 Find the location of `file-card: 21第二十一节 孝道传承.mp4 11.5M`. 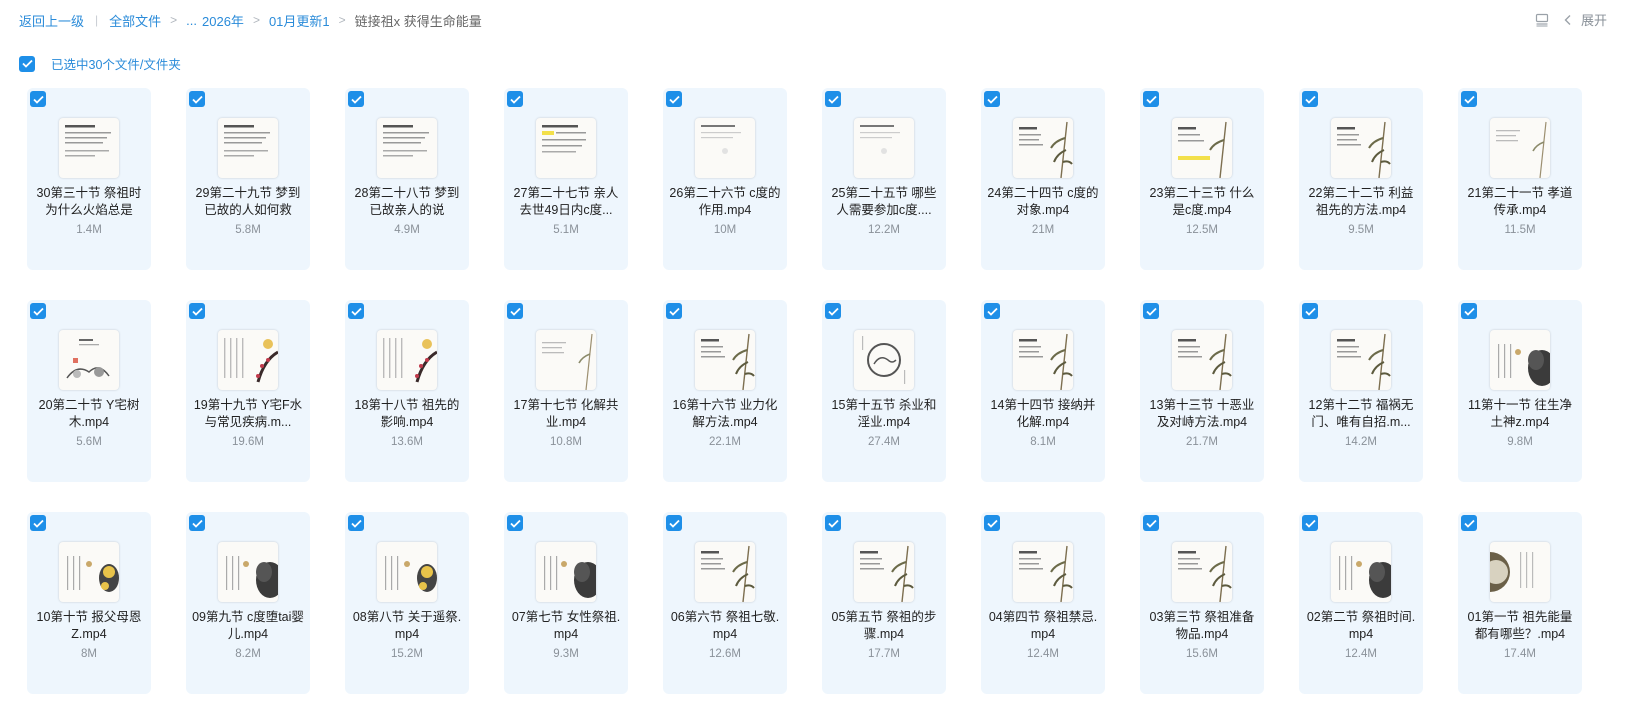

file-card: 21第二十一节 孝道传承.mp4 11.5M is located at coordinates (1520, 179).